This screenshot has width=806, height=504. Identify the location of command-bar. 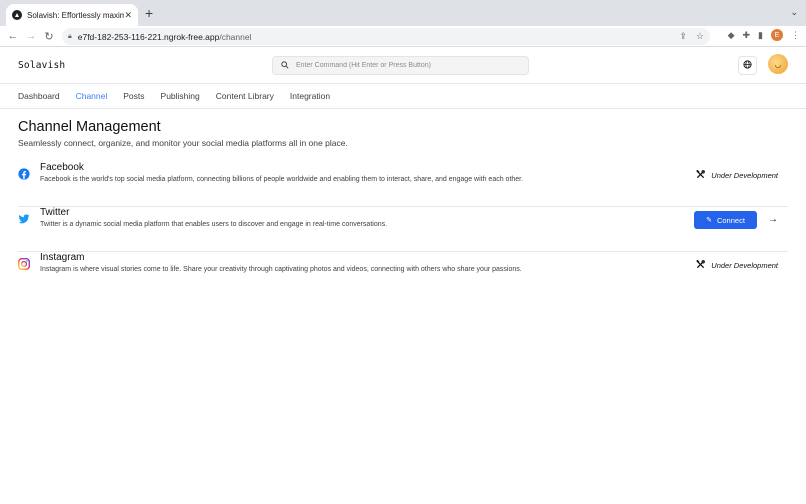
(400, 65).